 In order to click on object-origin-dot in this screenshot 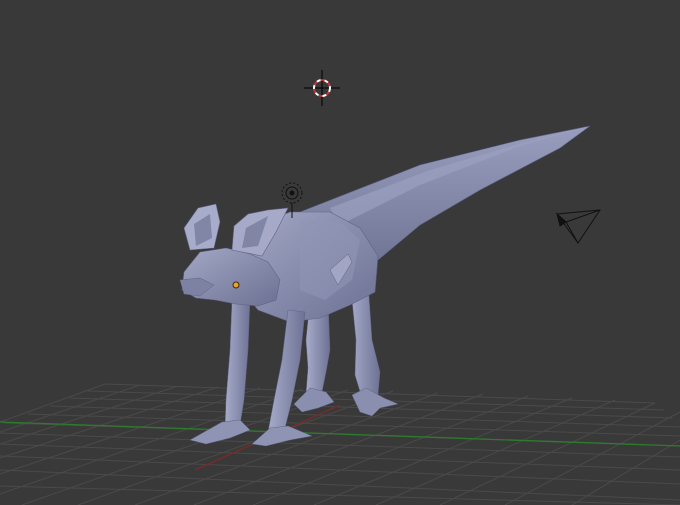, I will do `click(236, 285)`.